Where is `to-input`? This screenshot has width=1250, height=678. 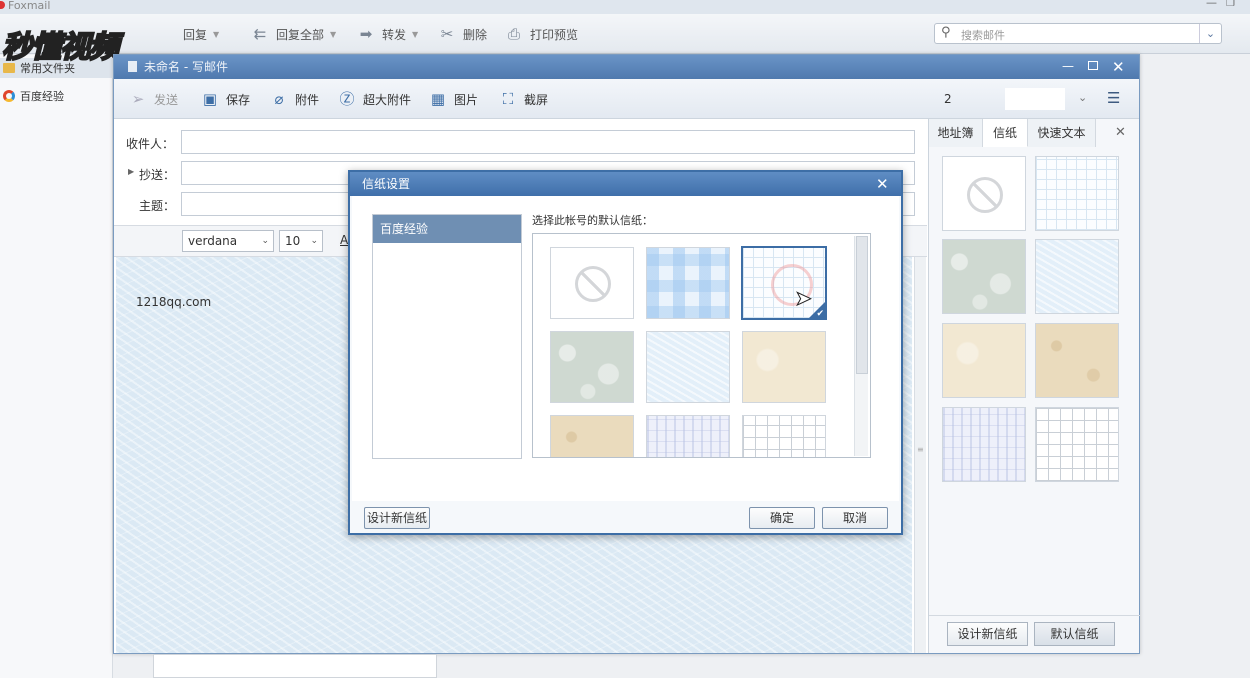
to-input is located at coordinates (548, 142).